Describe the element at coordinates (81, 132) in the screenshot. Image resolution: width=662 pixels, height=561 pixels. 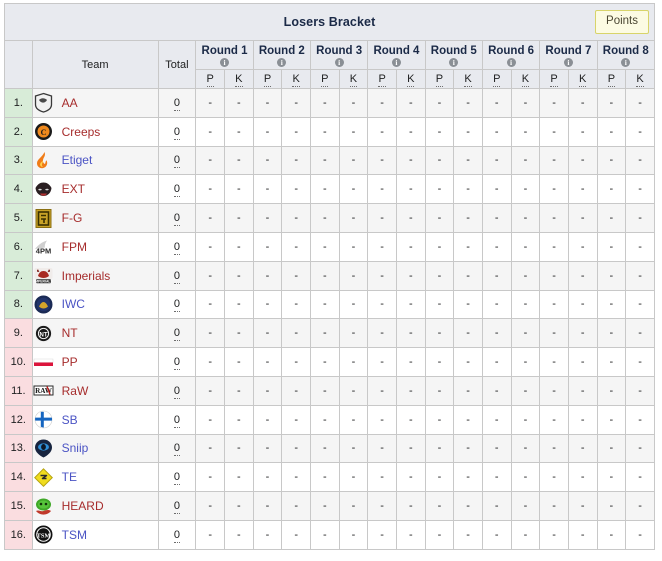
I see `team-name-link: Creeps` at that location.